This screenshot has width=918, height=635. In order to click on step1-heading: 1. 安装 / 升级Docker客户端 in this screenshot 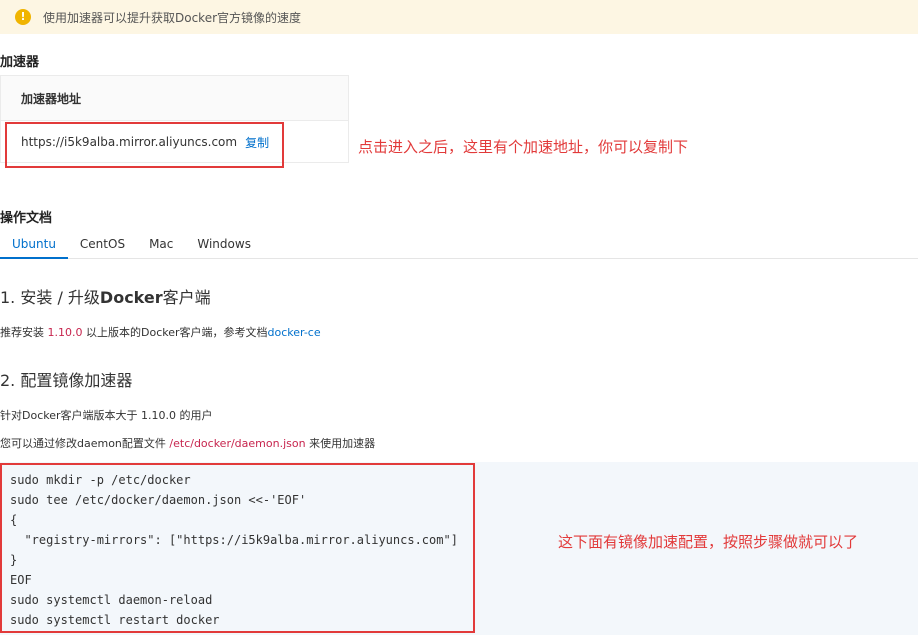, I will do `click(105, 297)`.